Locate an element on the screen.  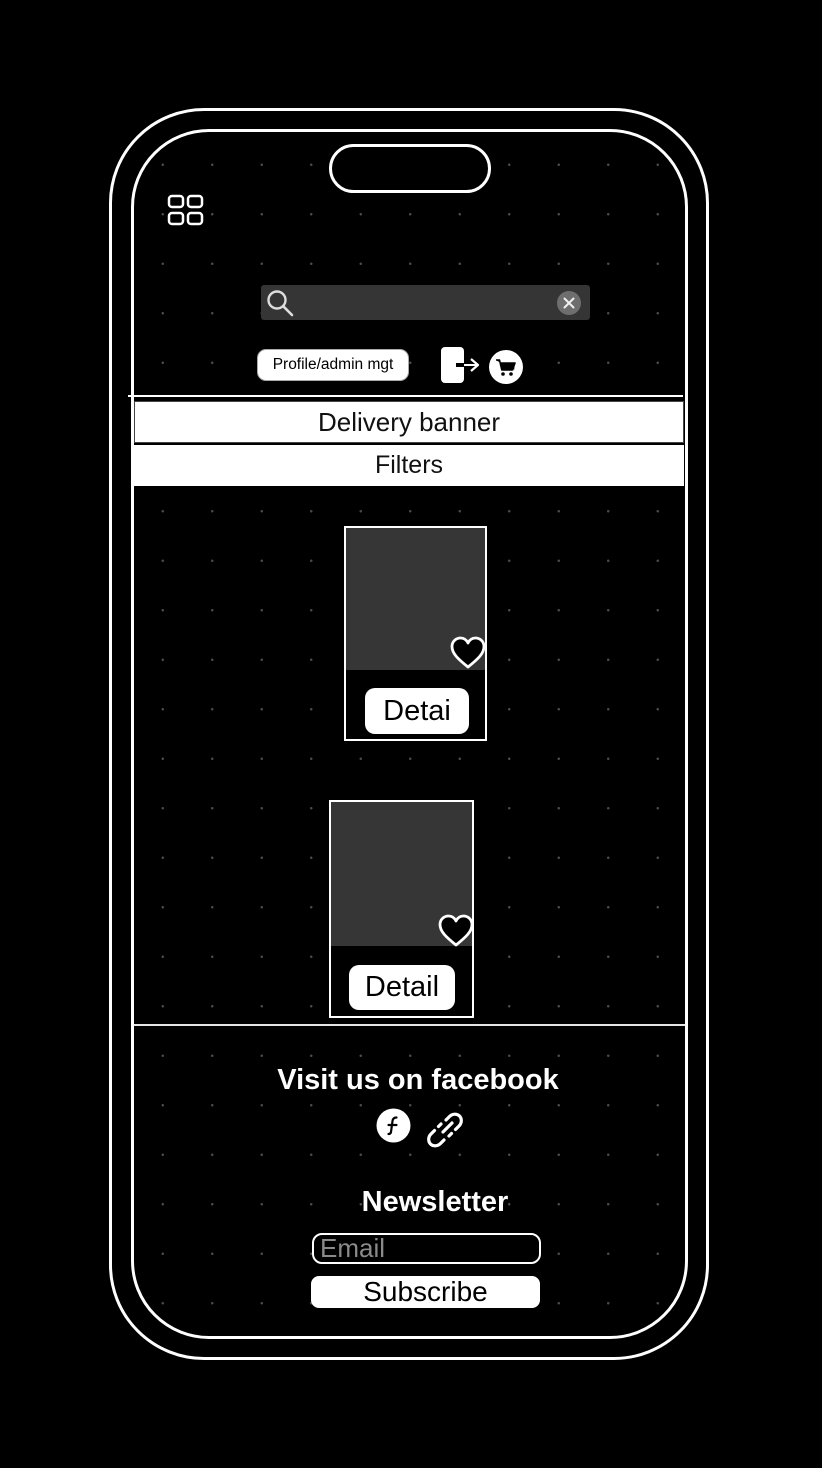
detail-button: Detai is located at coordinates (417, 711).